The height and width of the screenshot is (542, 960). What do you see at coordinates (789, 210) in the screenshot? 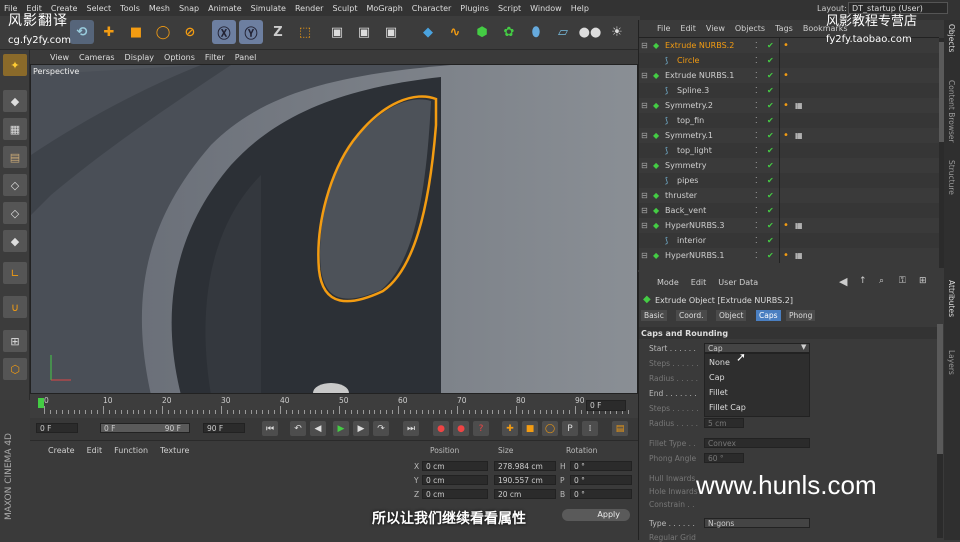
I see `object-row: ⊟ ◆ Back_vent ⁚ ✔` at bounding box center [789, 210].